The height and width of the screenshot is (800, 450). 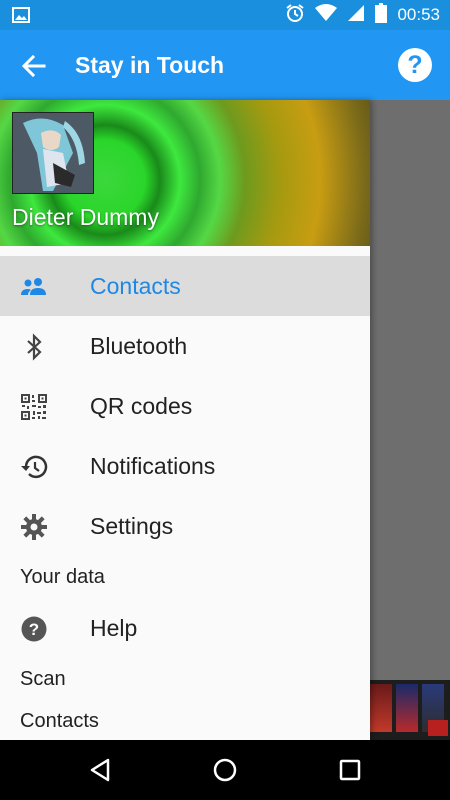 I want to click on app-title: Stay in Touch, so click(x=150, y=65).